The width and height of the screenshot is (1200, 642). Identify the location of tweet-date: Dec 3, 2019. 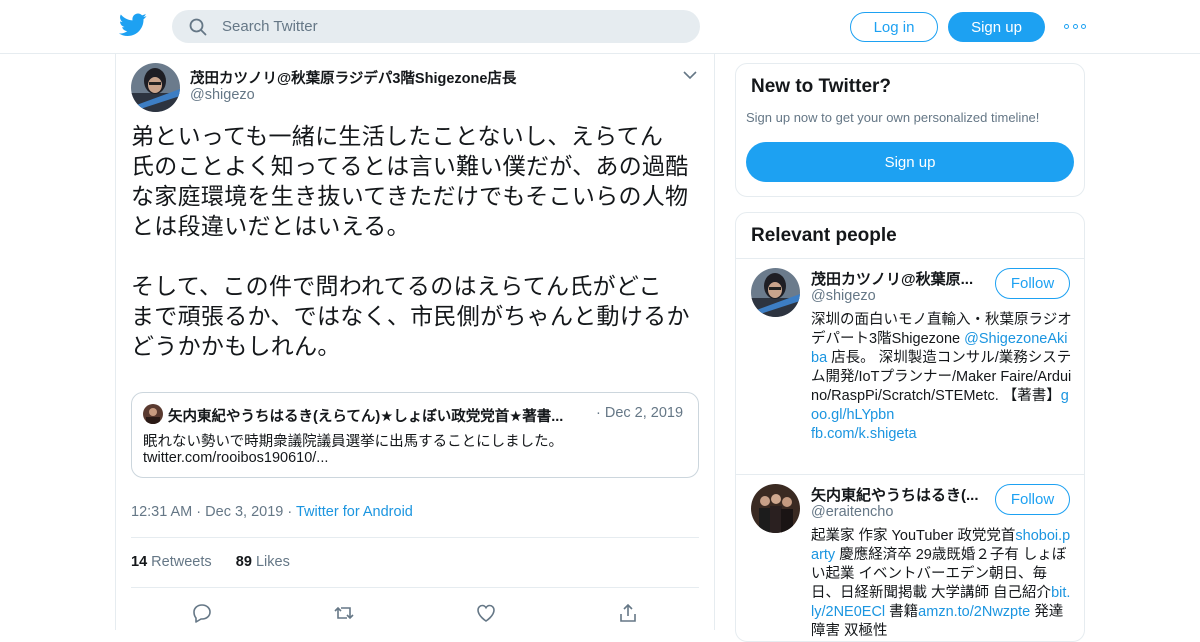
(244, 512).